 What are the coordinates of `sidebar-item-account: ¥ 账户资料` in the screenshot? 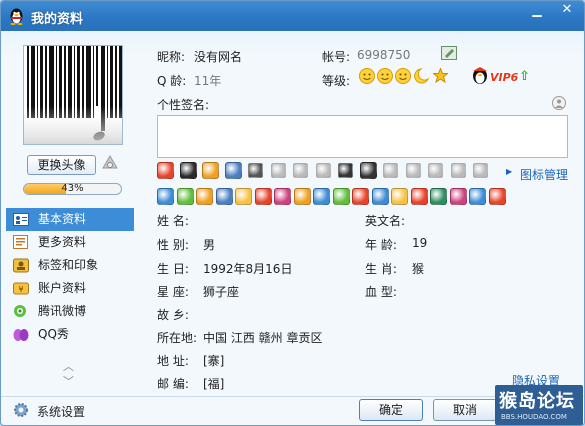 It's located at (70, 288).